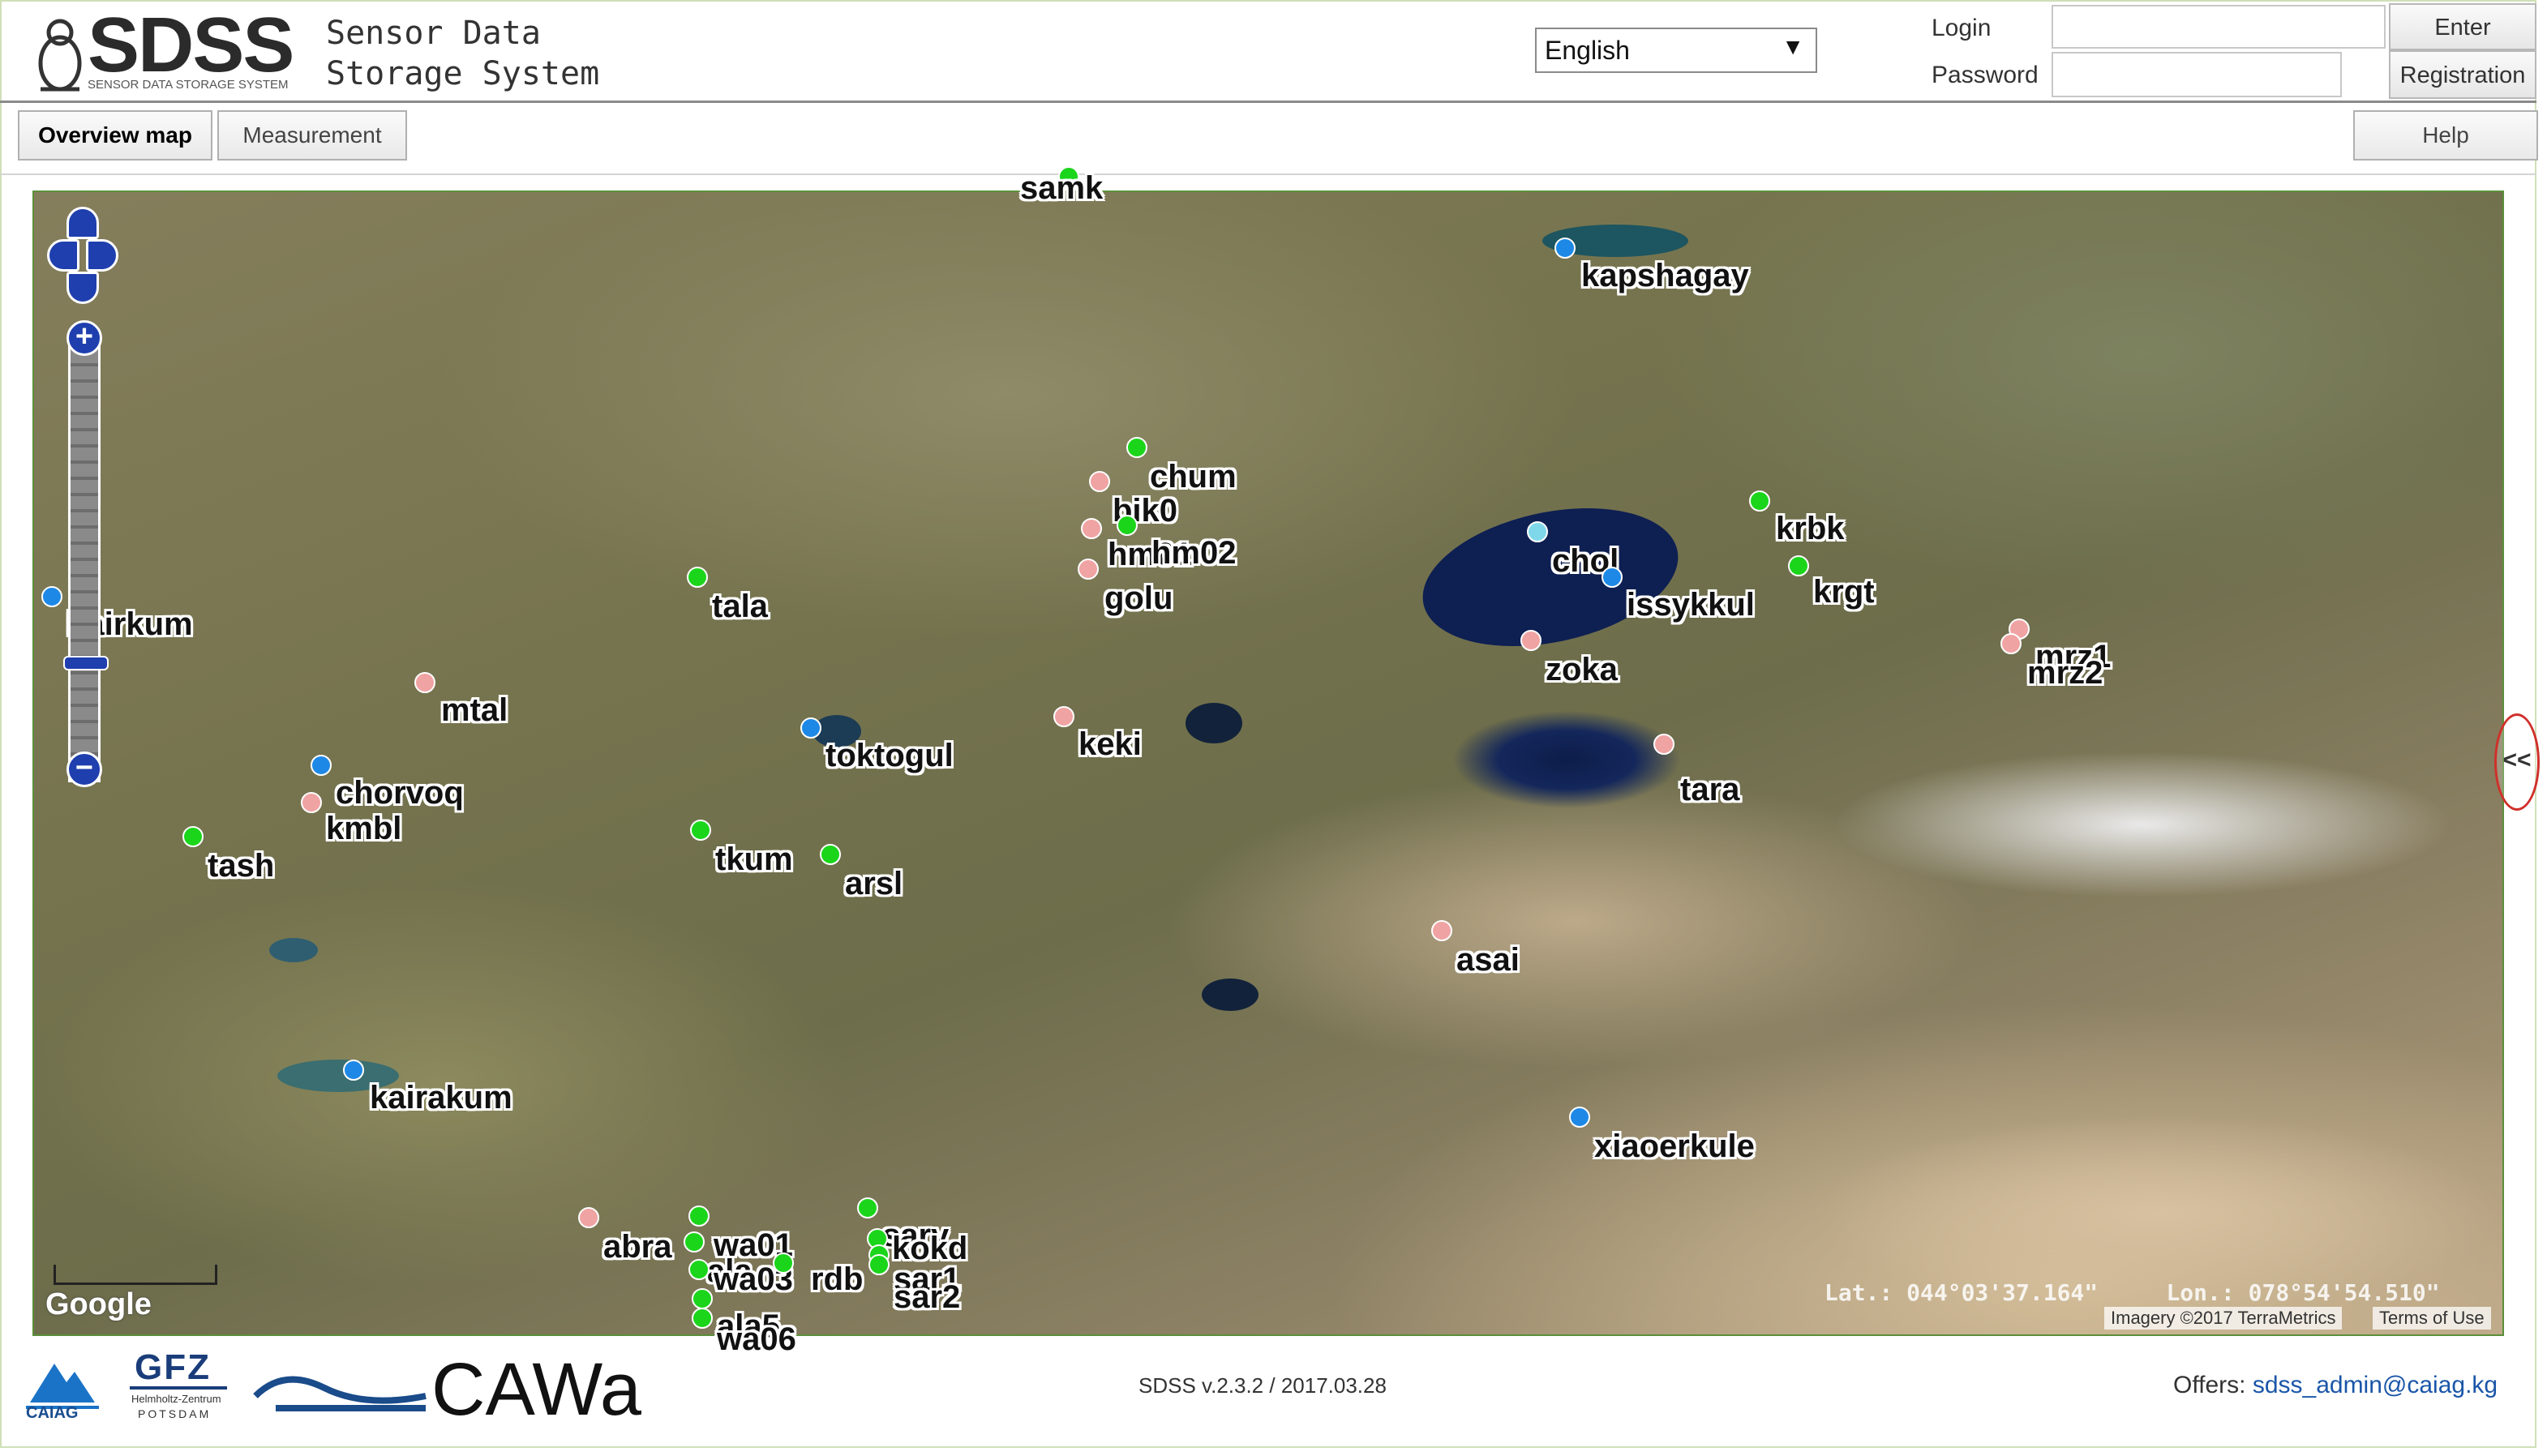 The image size is (2547, 1456). What do you see at coordinates (701, 831) in the screenshot?
I see `station-marker-tkum` at bounding box center [701, 831].